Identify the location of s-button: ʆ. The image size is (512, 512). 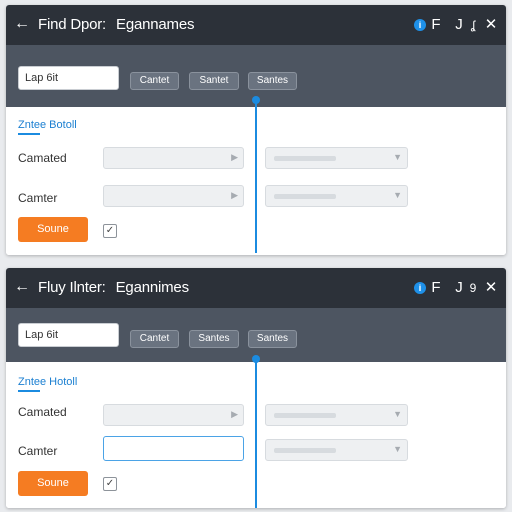
(473, 25).